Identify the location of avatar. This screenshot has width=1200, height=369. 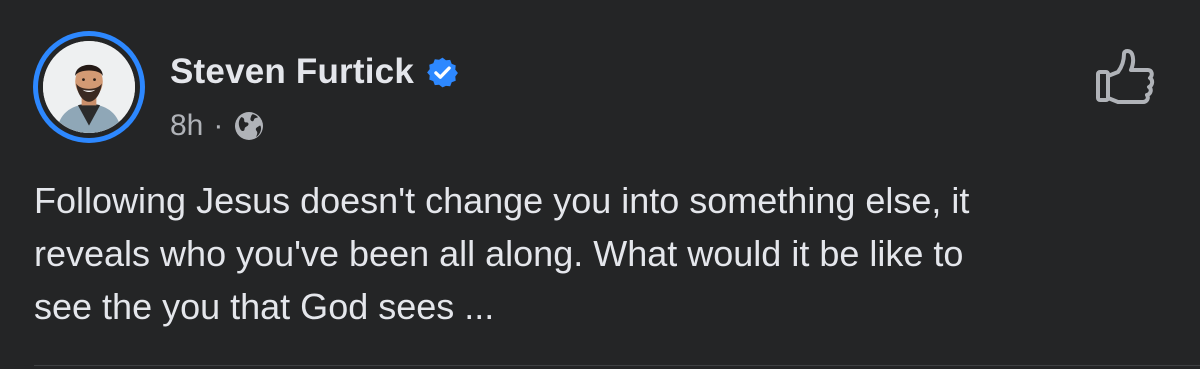
(89, 87).